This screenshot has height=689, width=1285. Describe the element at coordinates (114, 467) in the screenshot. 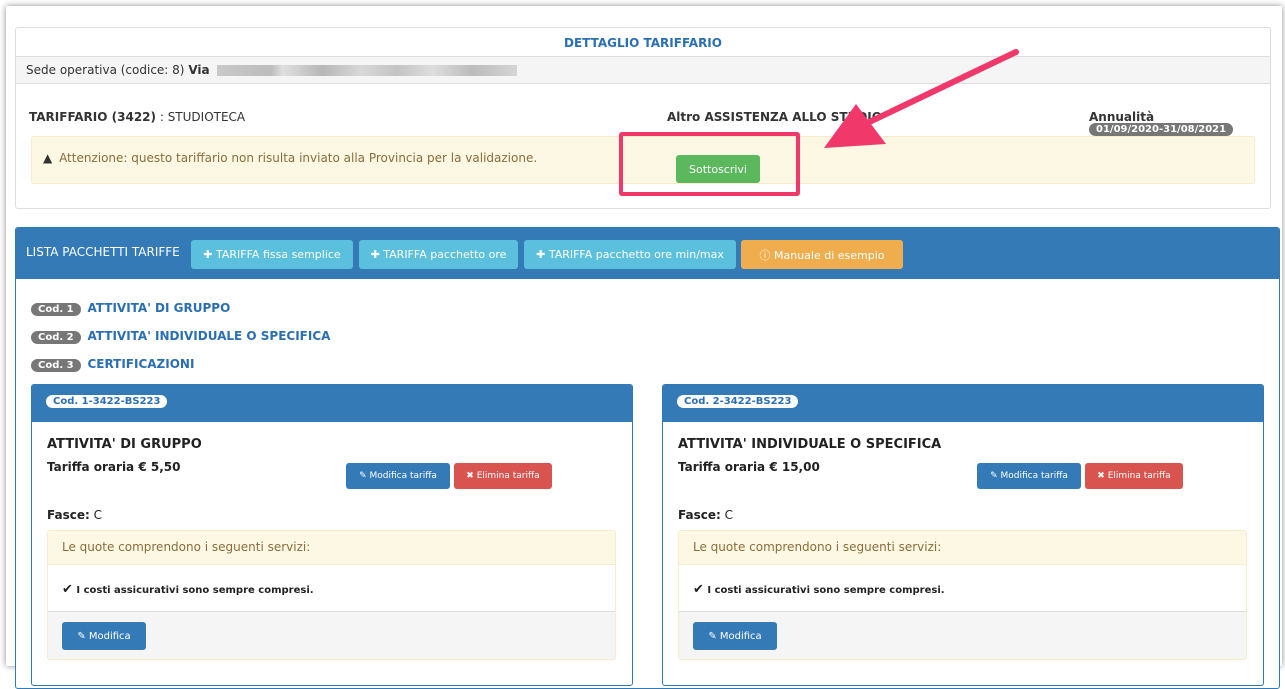

I see `card-rate: Tariffa oraria € 5,50` at that location.